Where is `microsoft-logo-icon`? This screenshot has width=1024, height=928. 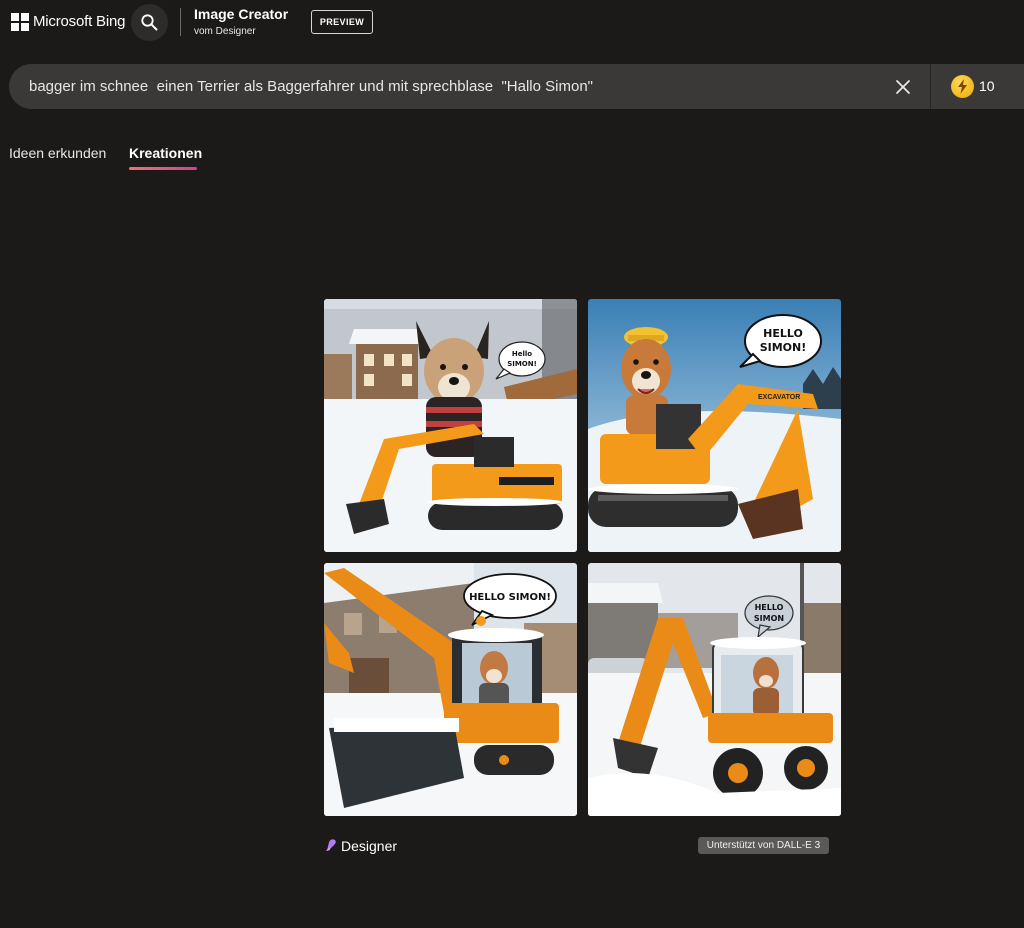
microsoft-logo-icon is located at coordinates (20, 22).